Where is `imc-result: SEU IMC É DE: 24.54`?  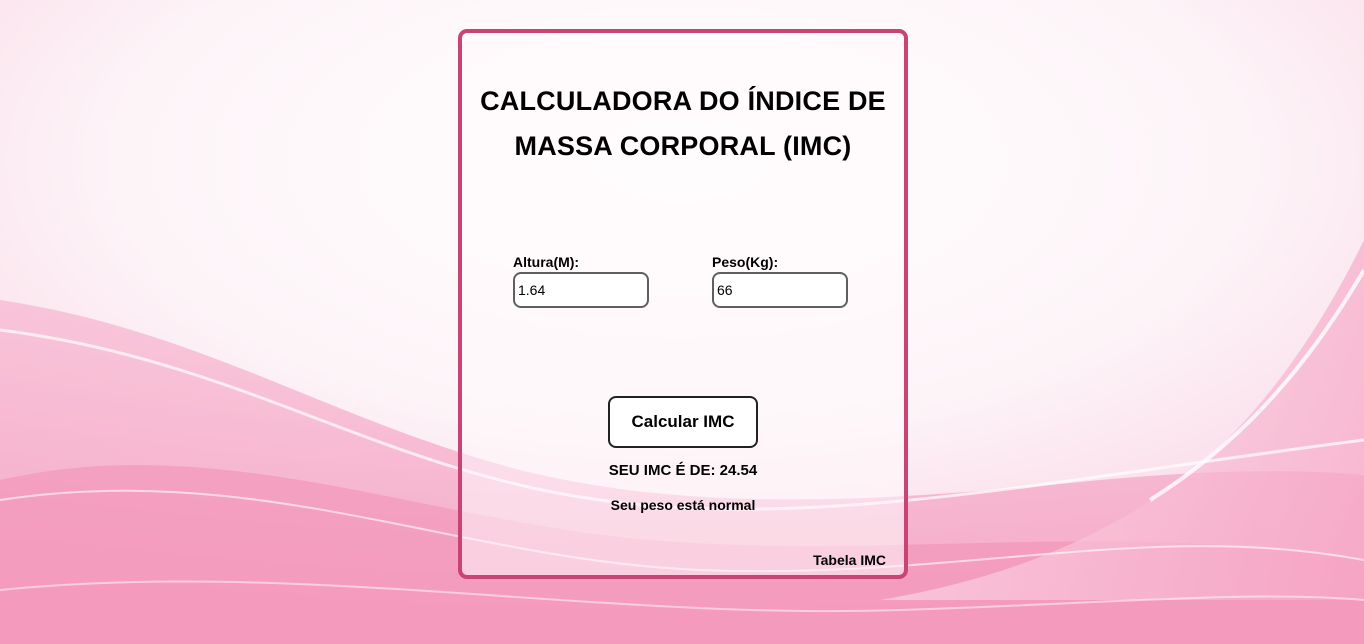 imc-result: SEU IMC É DE: 24.54 is located at coordinates (683, 470).